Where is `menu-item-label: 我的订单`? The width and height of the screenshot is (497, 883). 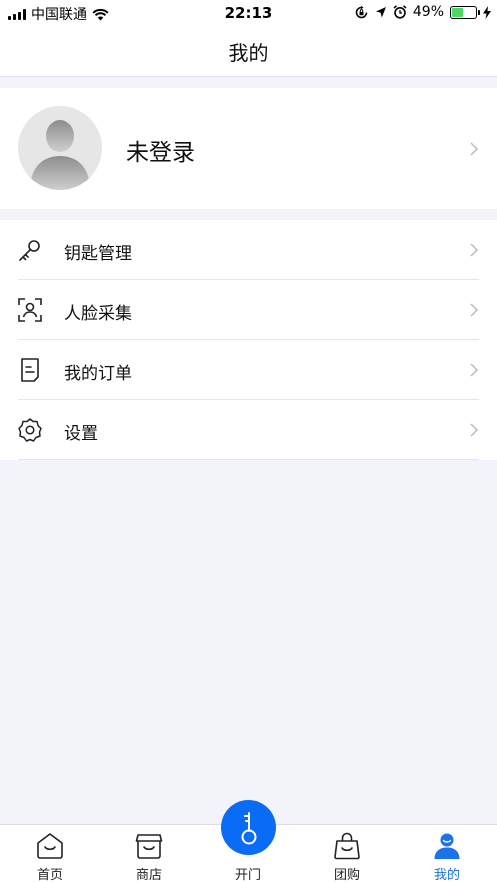 menu-item-label: 我的订单 is located at coordinates (98, 374).